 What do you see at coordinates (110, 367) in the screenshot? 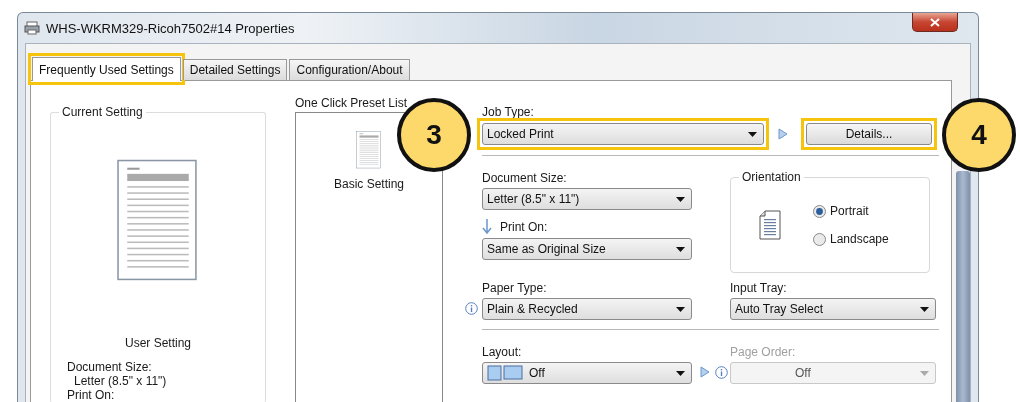
I see `summary-label: Document Size:` at bounding box center [110, 367].